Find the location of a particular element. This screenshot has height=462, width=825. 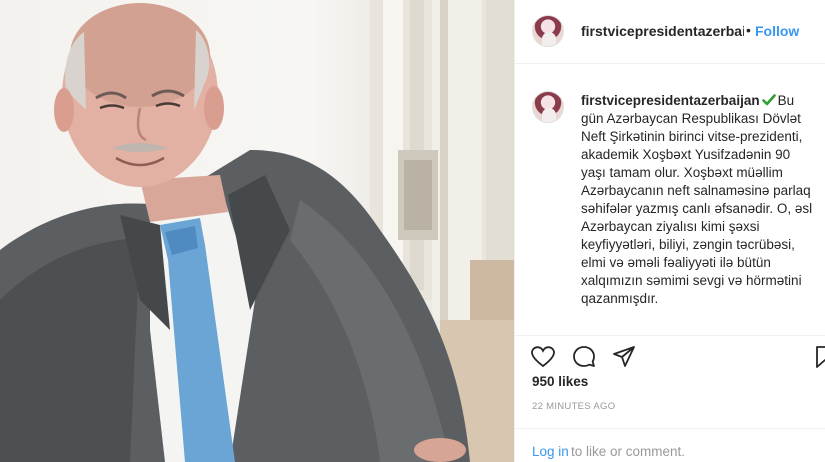

header-username: firstvicepresidentazerbaij is located at coordinates (662, 31).